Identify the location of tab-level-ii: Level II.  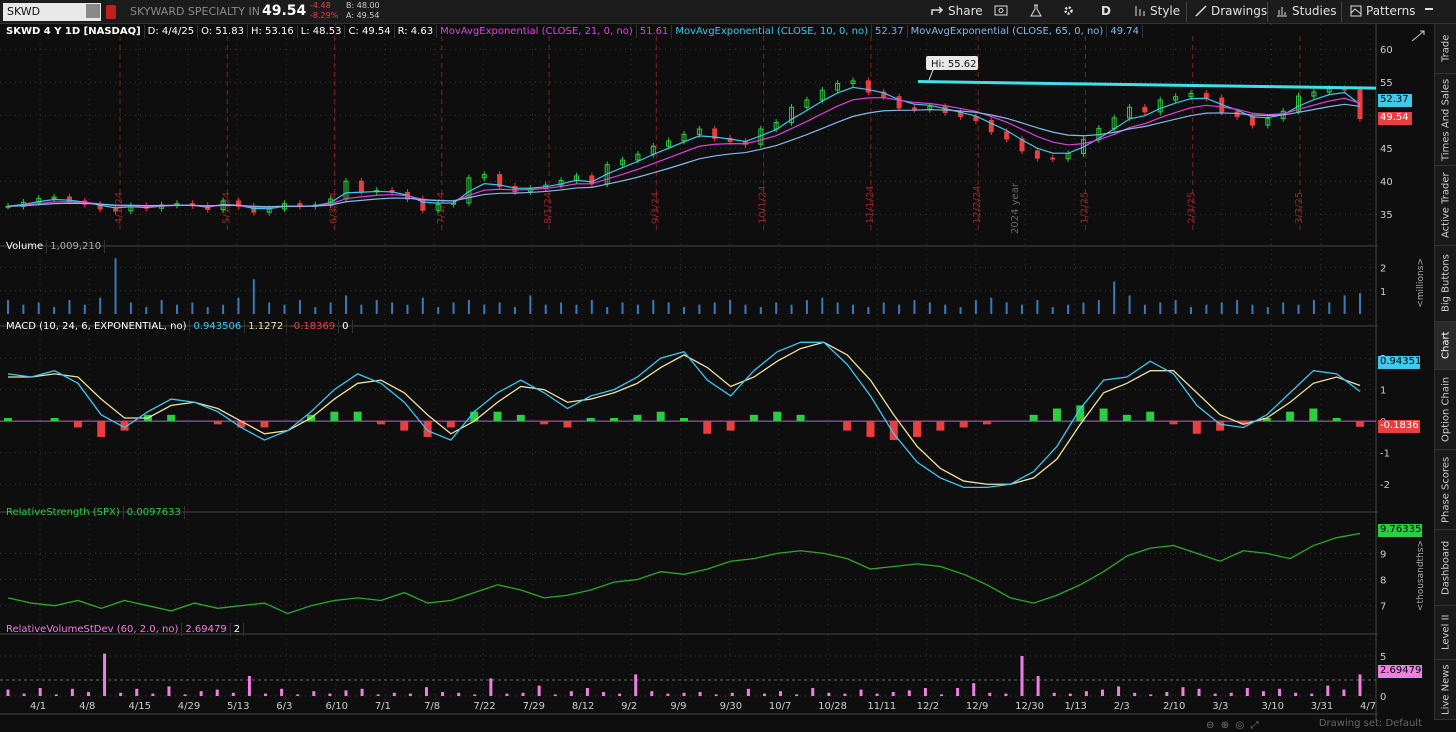
(1445, 633).